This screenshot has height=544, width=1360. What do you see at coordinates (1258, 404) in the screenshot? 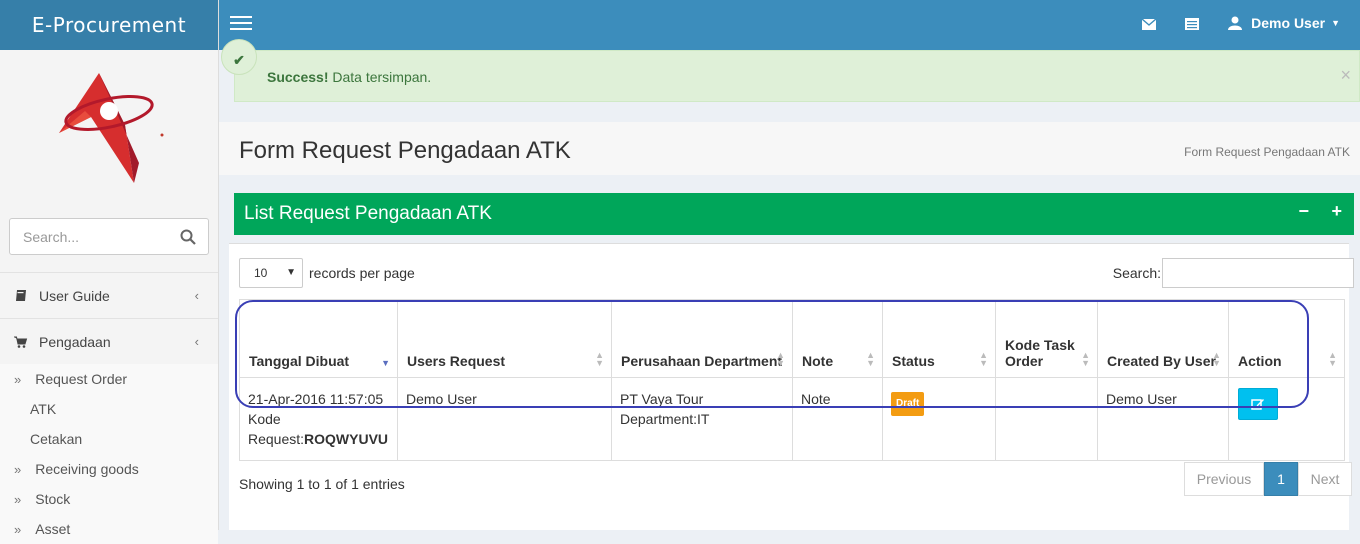
I see `edit-button` at bounding box center [1258, 404].